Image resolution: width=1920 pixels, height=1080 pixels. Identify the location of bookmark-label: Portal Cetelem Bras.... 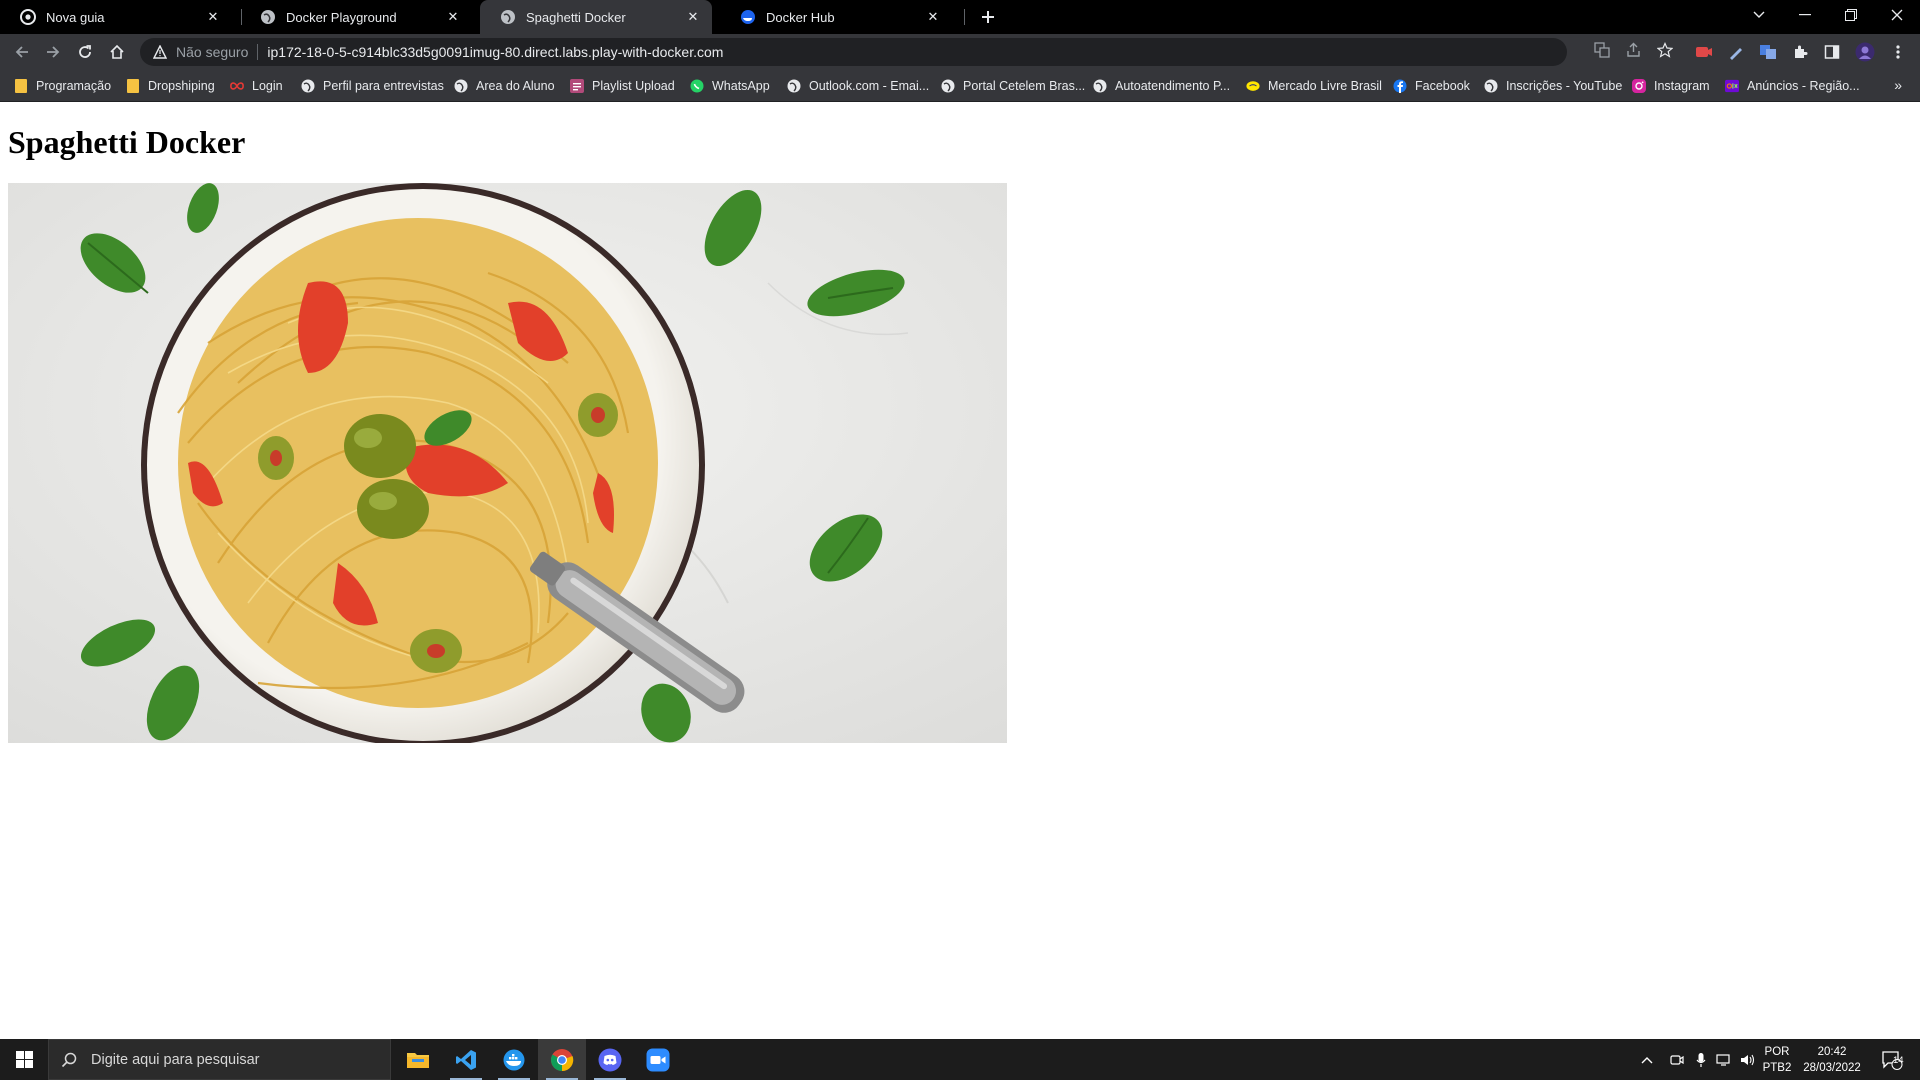
(1024, 86).